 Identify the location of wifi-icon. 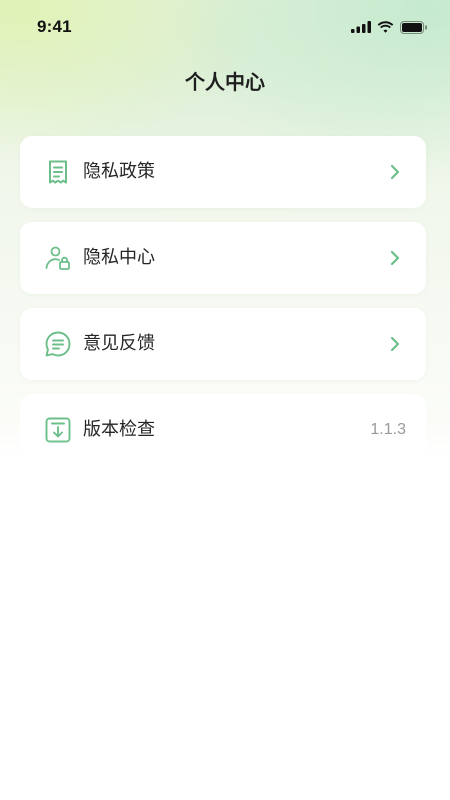
(385, 27).